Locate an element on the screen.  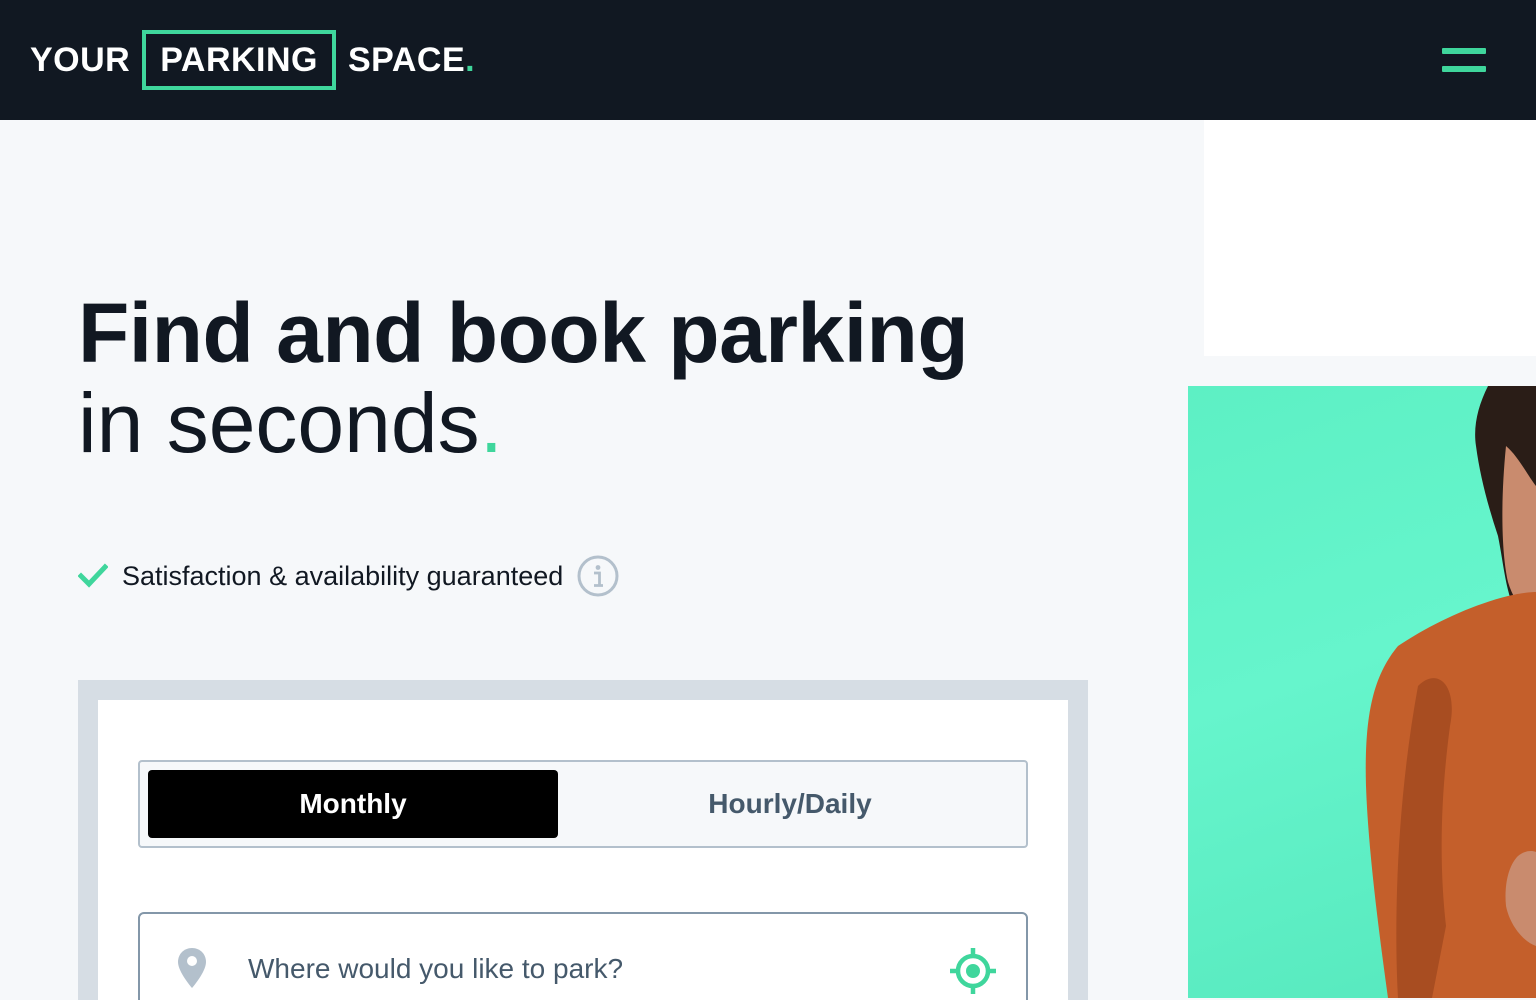
hero-headline: Find and book parking in seconds. is located at coordinates (523, 377).